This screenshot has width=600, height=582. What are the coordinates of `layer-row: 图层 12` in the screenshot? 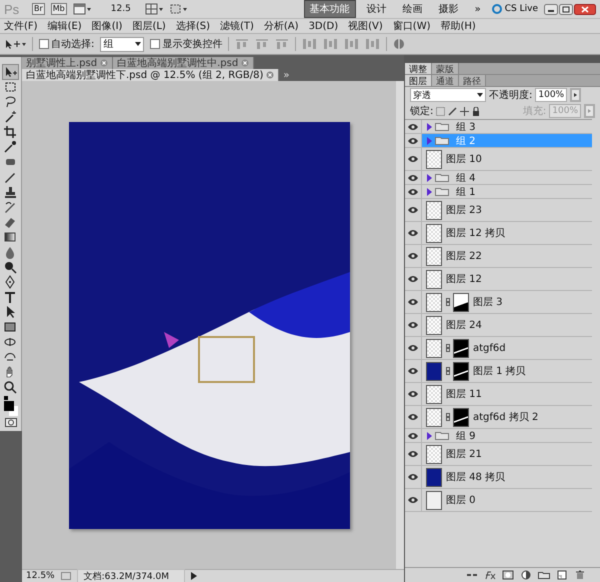 It's located at (498, 279).